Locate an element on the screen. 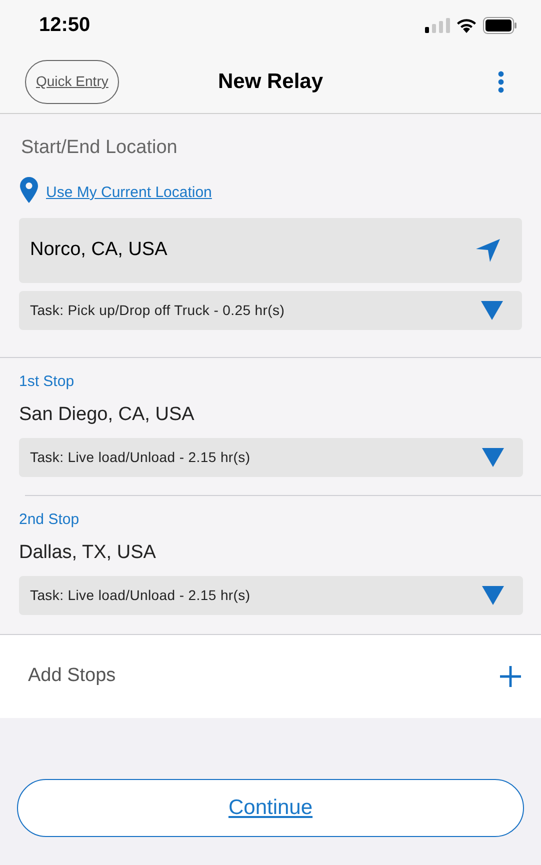  battery-icon is located at coordinates (500, 25).